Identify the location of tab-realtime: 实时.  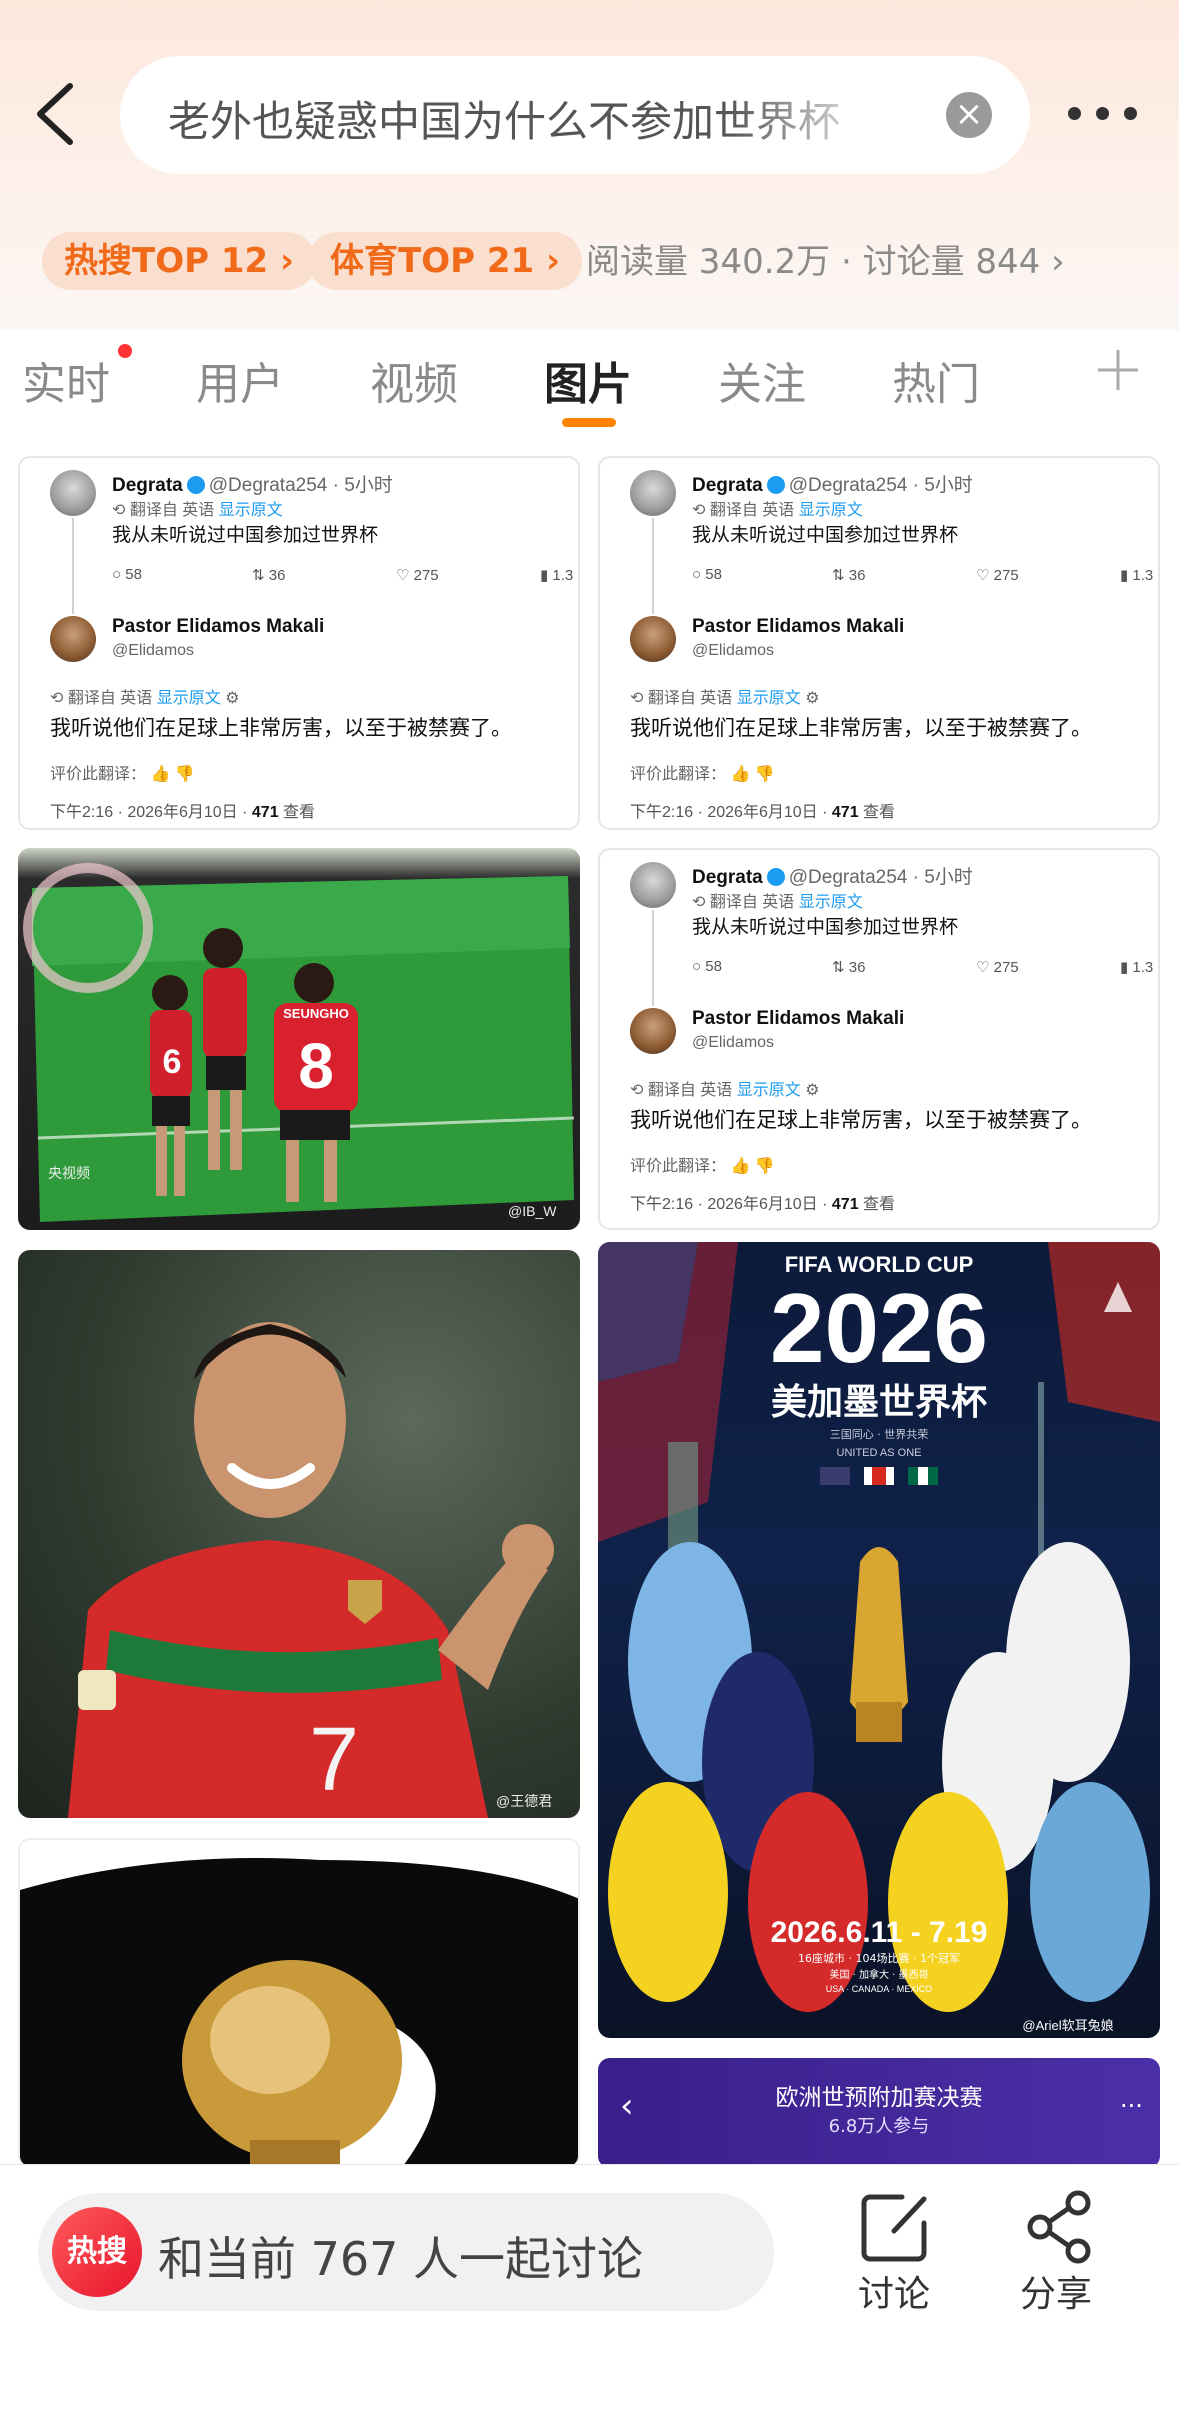
(66, 380).